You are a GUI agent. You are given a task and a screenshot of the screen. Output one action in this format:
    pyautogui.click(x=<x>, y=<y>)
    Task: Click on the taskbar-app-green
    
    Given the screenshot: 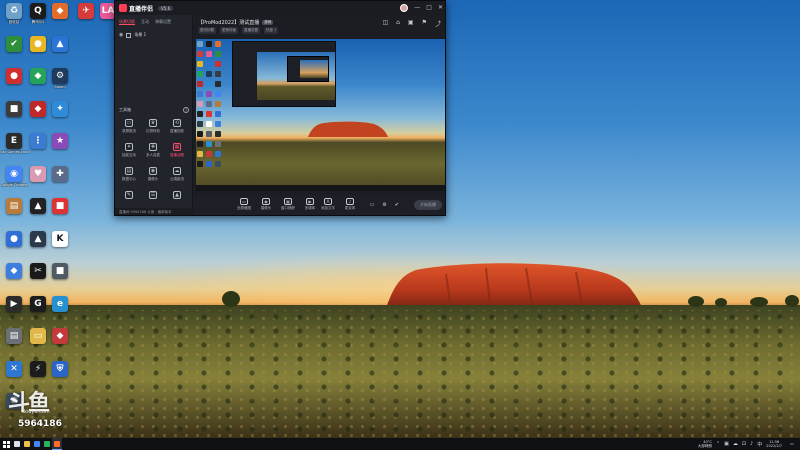 What is the action you would take?
    pyautogui.click(x=47, y=444)
    